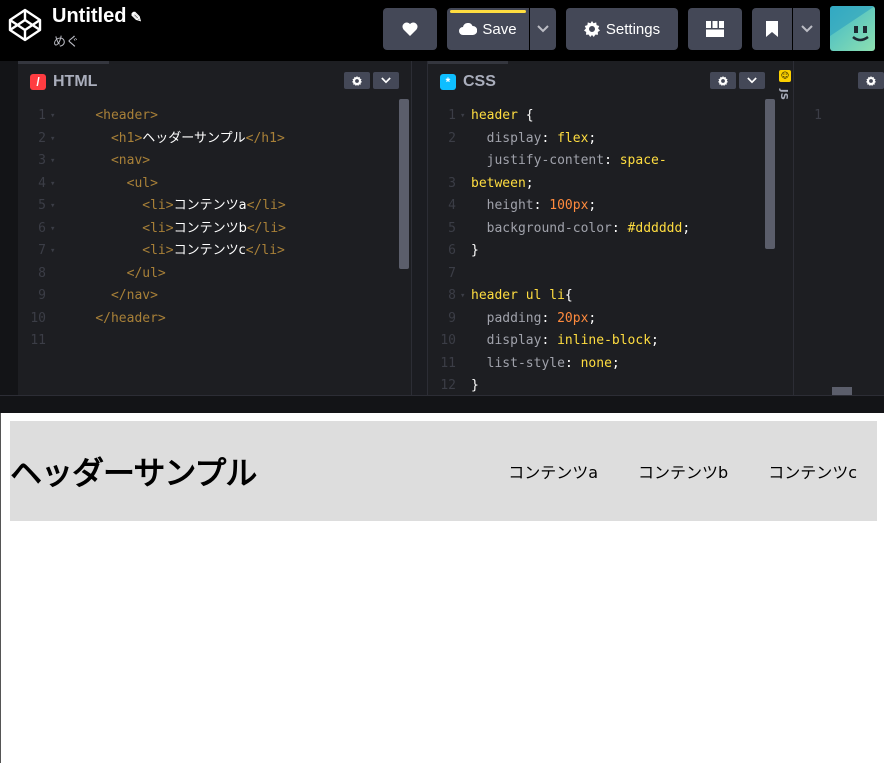  I want to click on line-number: 8, so click(42, 273).